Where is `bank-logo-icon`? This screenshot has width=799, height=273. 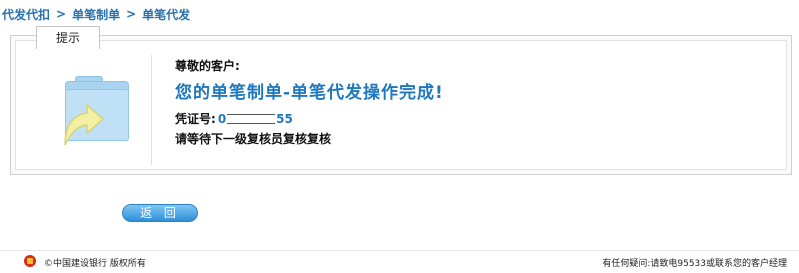
bank-logo-icon is located at coordinates (30, 261).